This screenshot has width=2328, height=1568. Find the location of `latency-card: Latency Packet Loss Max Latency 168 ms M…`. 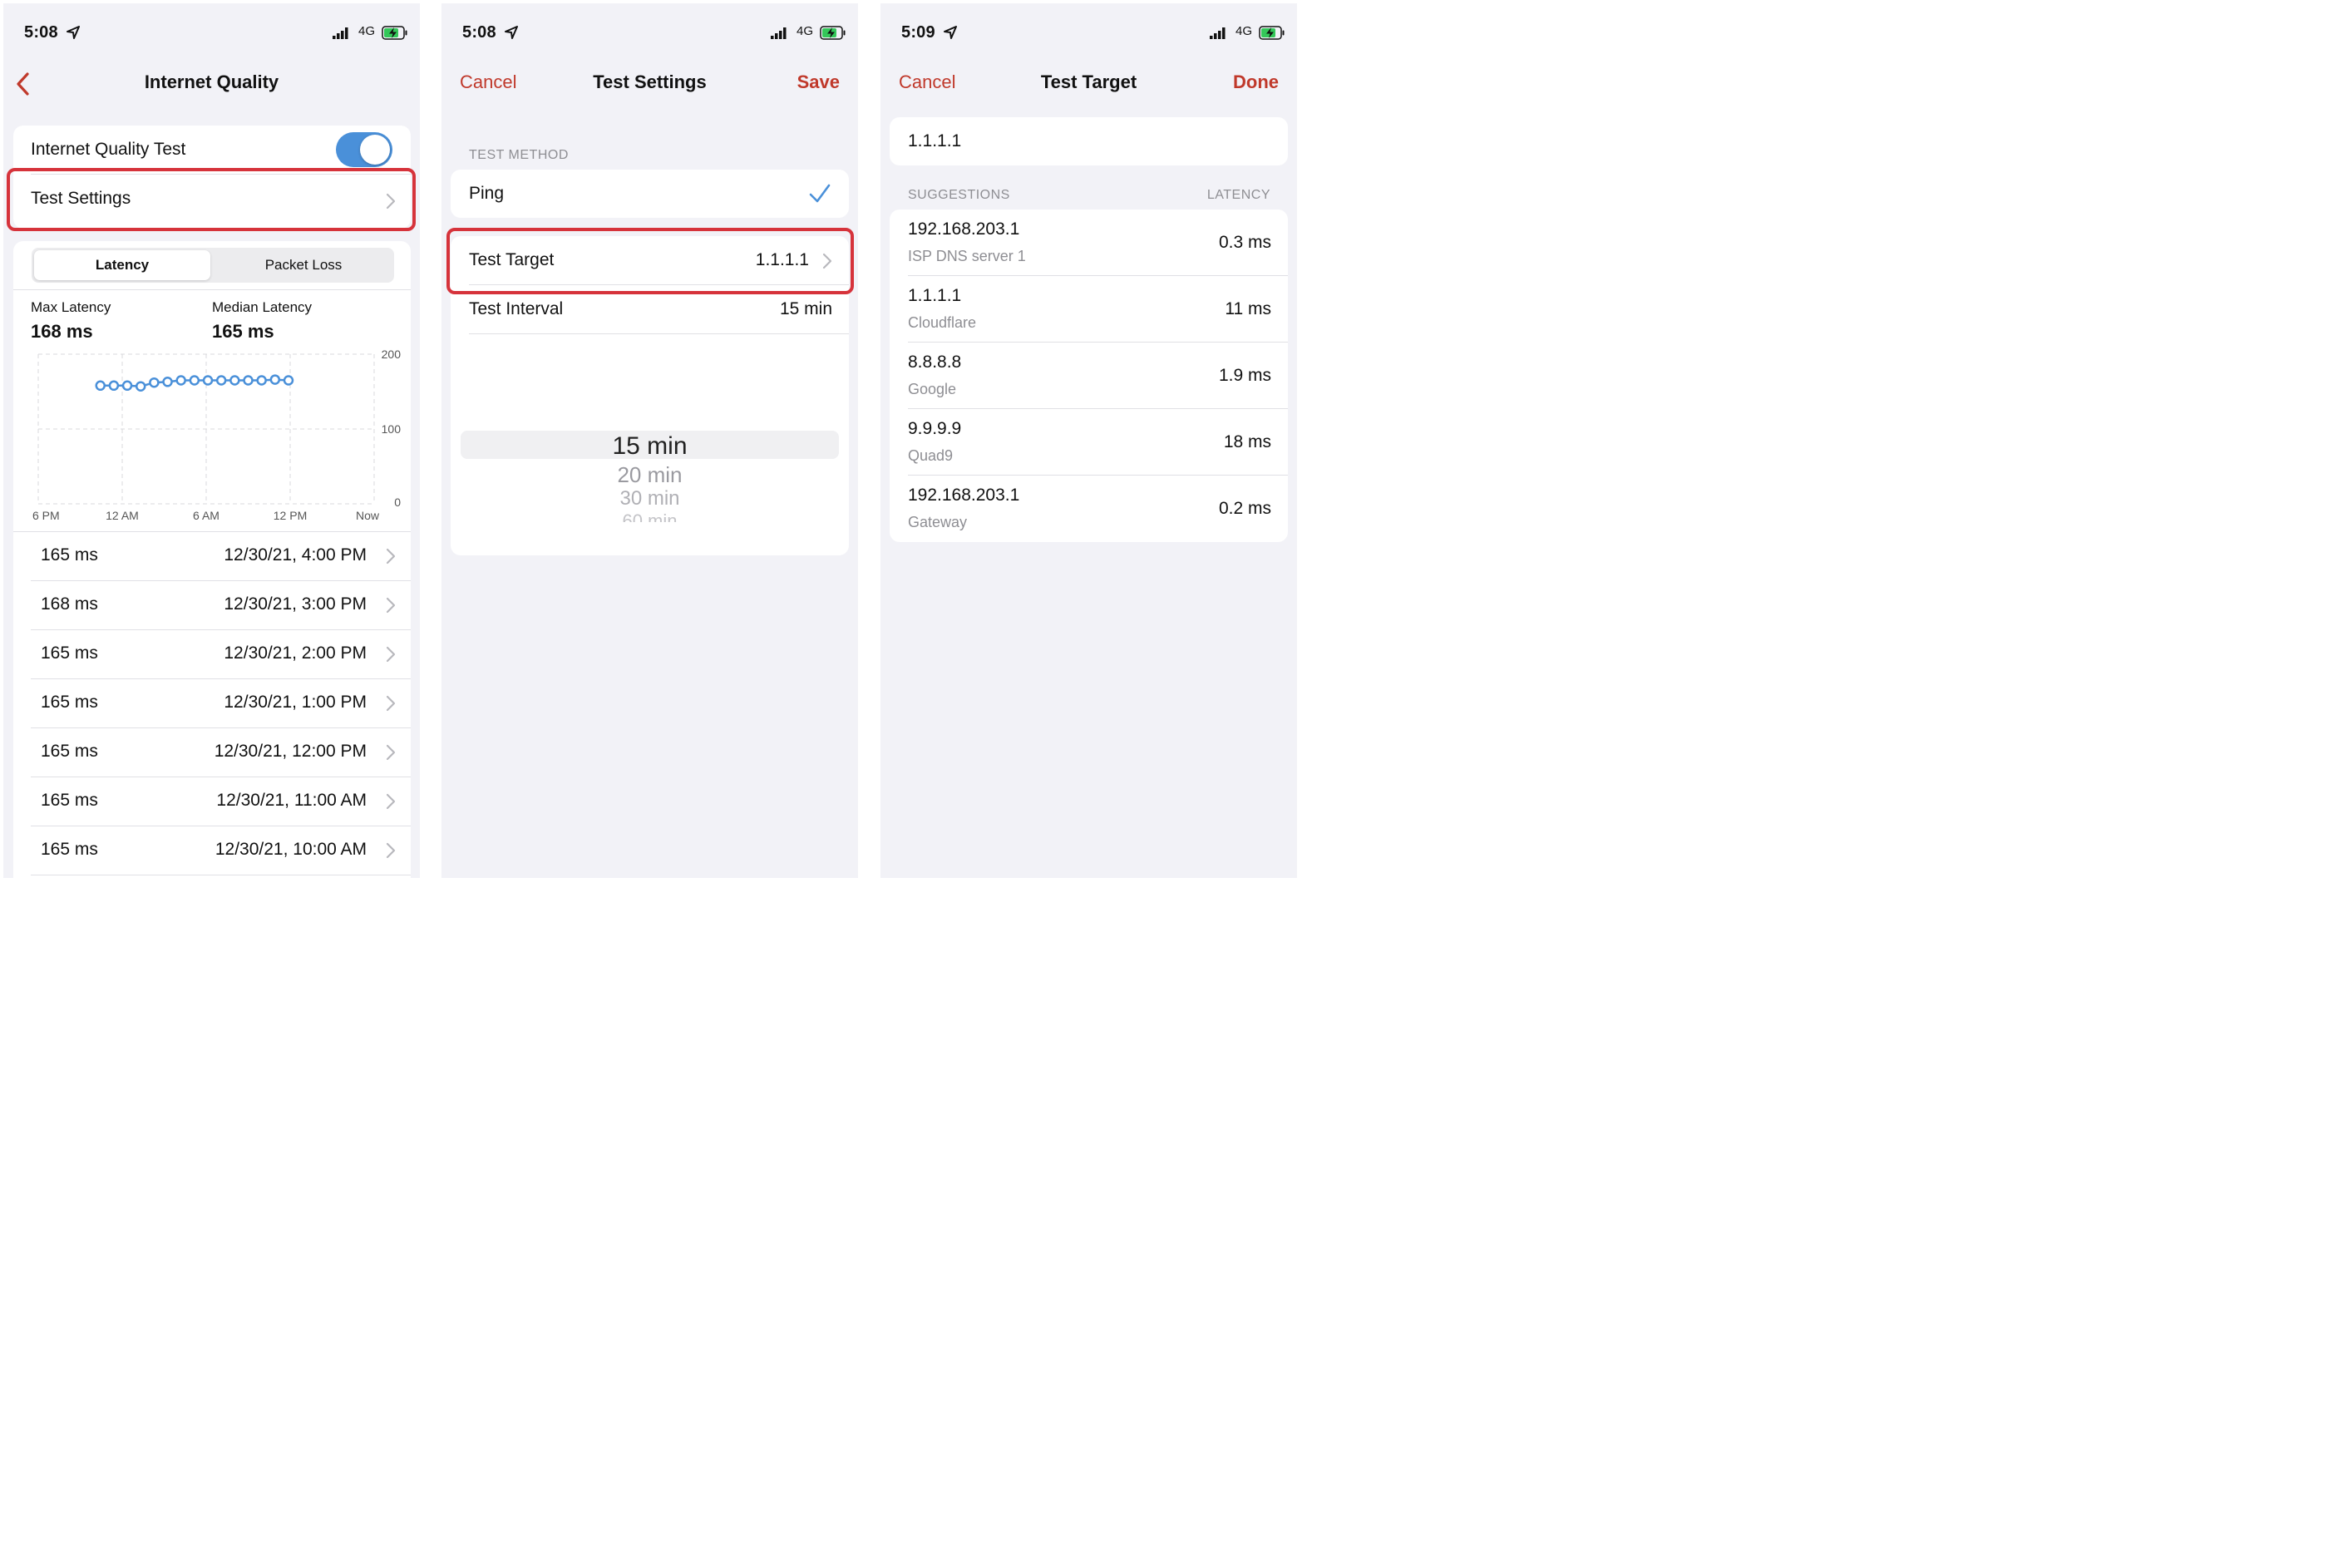

latency-card: Latency Packet Loss Max Latency 168 ms M… is located at coordinates (212, 559).